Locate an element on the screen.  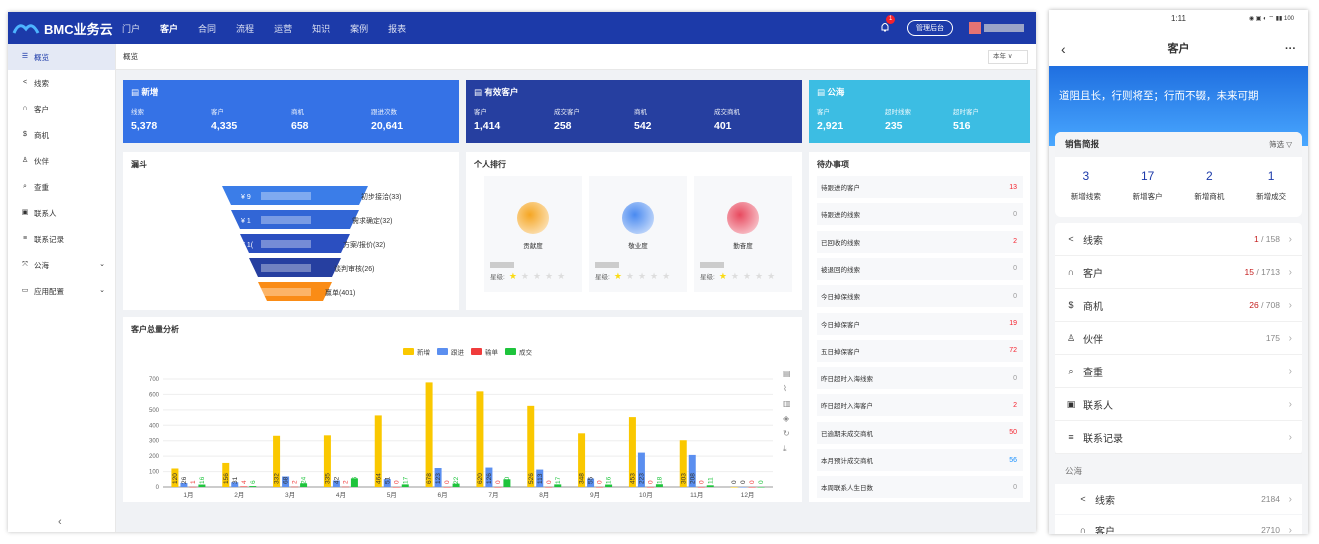
logo: BMC业务云 is located at coordinates (67, 28).